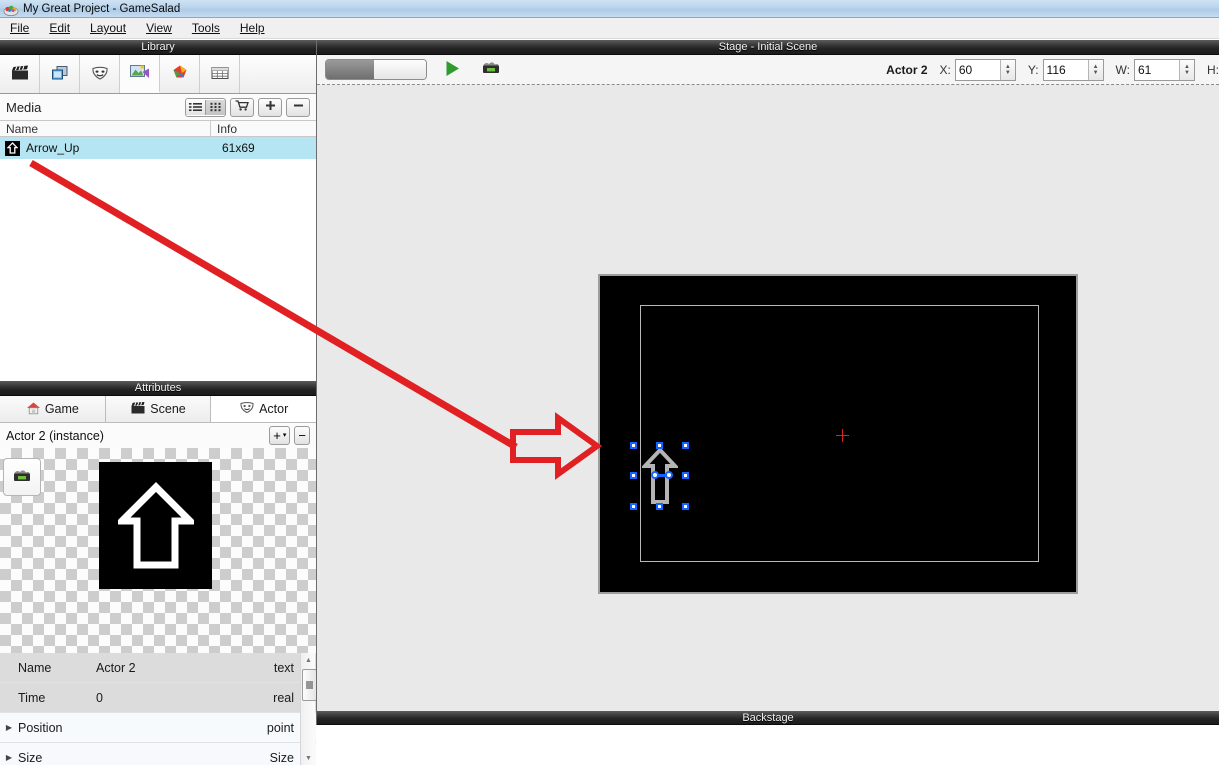 Image resolution: width=1219 pixels, height=765 pixels. I want to click on stage-toolbar: Actor 2 X: ▲▼ Y: ▲▼ W: ▲▼ H:, so click(768, 70).